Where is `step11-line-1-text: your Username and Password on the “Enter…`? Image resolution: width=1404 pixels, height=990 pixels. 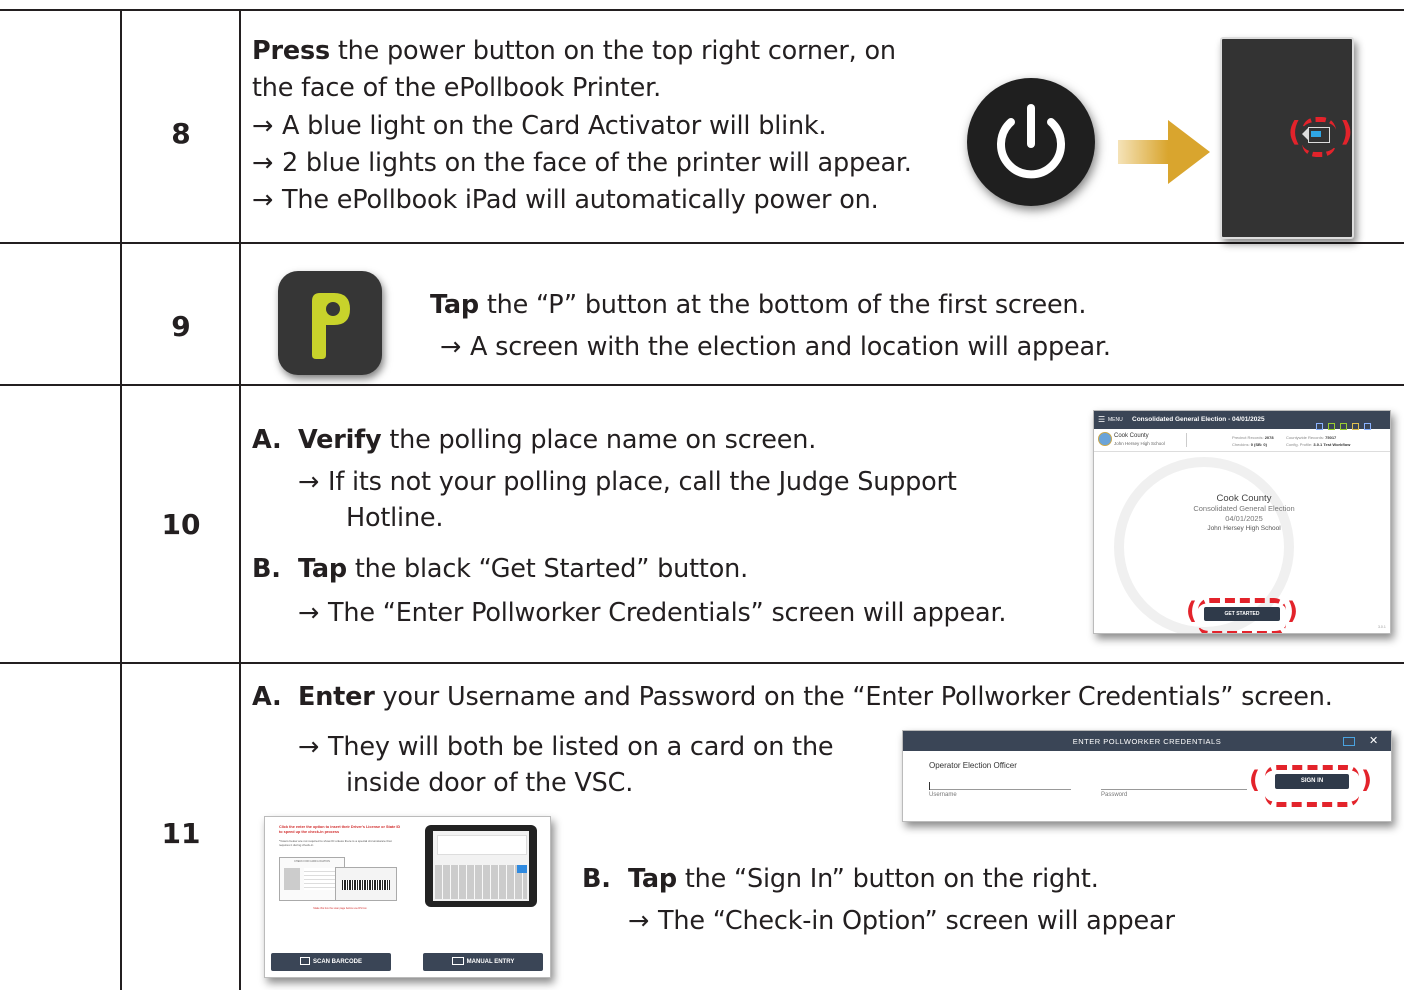 step11-line-1-text: your Username and Password on the “Enter… is located at coordinates (853, 697).